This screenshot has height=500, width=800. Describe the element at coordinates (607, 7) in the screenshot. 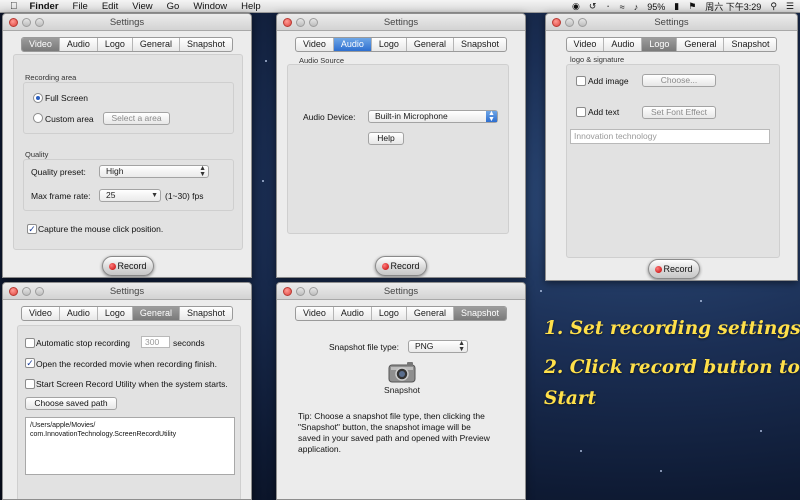

I see `bluetooth-icon: ᛫` at that location.